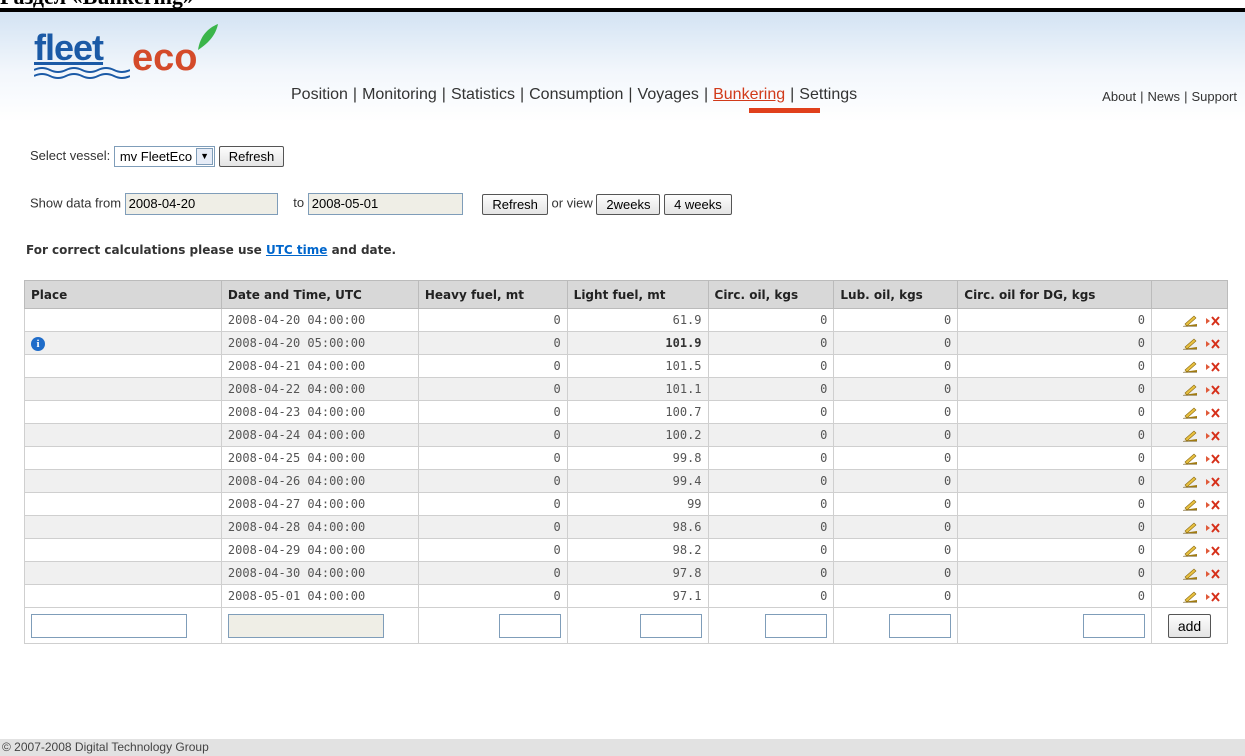  Describe the element at coordinates (749, 94) in the screenshot. I see `nav-bunkering: Bunkering` at that location.